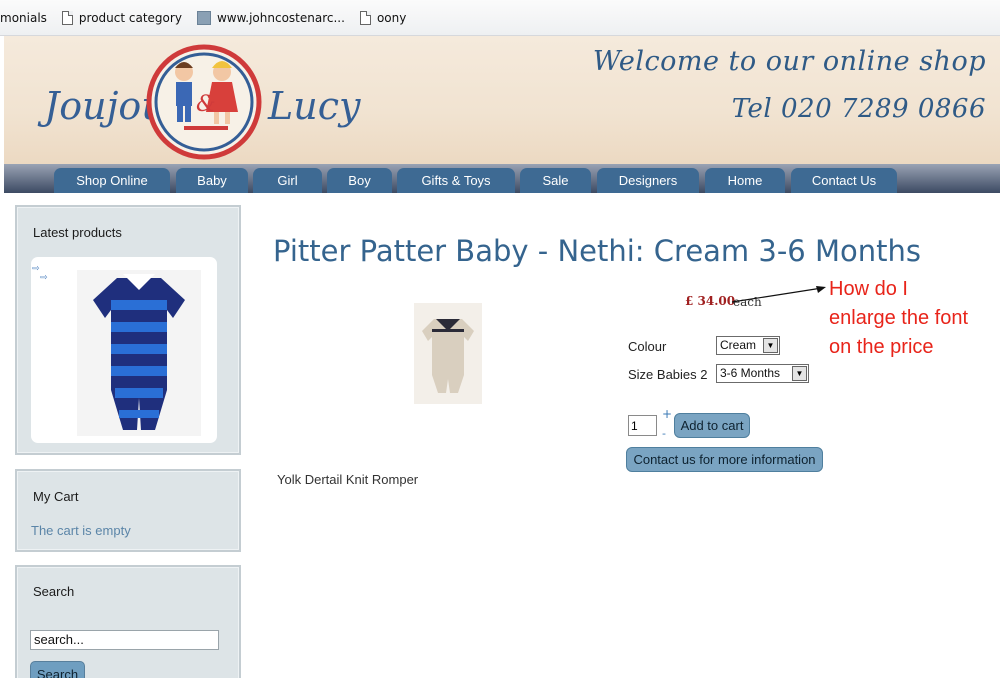  I want to click on nav-baby: Baby, so click(212, 180).